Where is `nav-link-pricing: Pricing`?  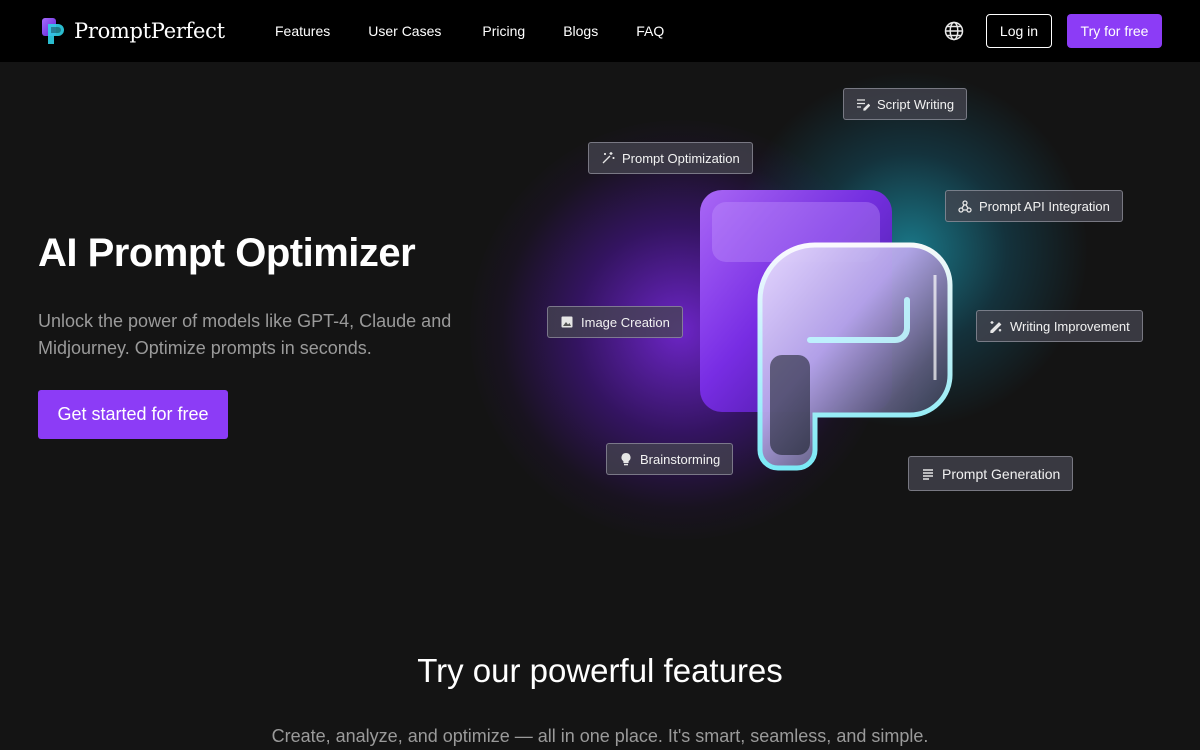 nav-link-pricing: Pricing is located at coordinates (503, 31).